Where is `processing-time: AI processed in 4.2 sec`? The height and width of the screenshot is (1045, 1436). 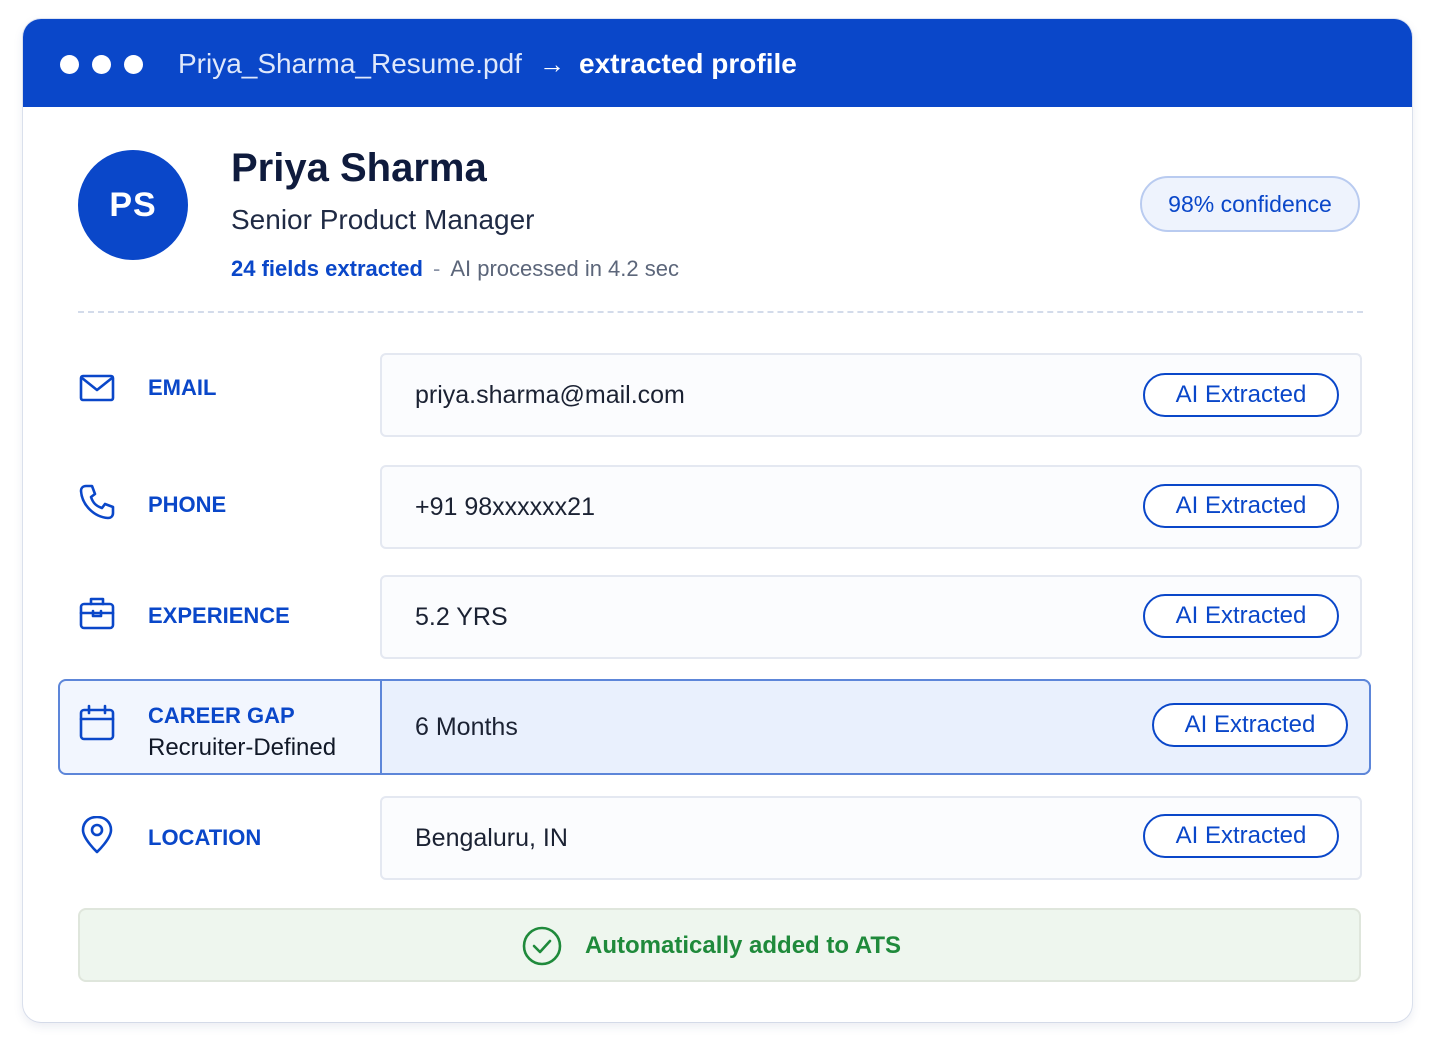
processing-time: AI processed in 4.2 sec is located at coordinates (564, 268).